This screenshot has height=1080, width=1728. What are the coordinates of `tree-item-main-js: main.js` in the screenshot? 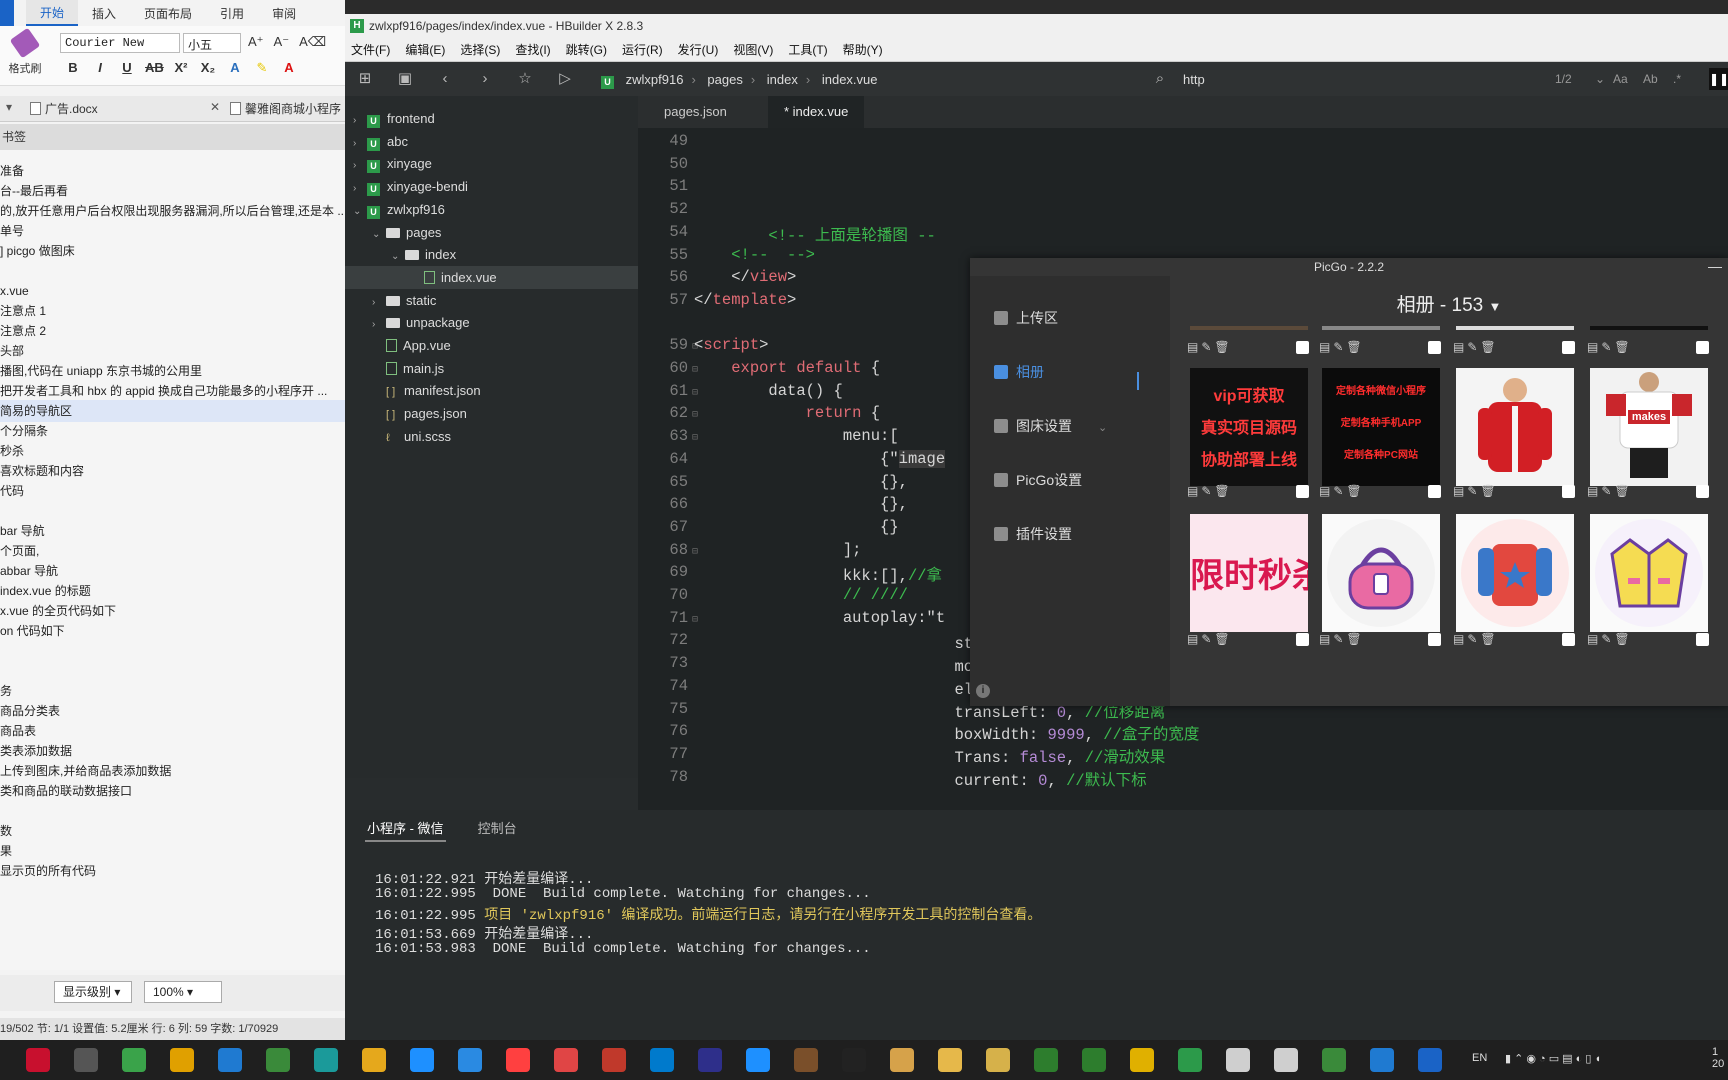 It's located at (408, 368).